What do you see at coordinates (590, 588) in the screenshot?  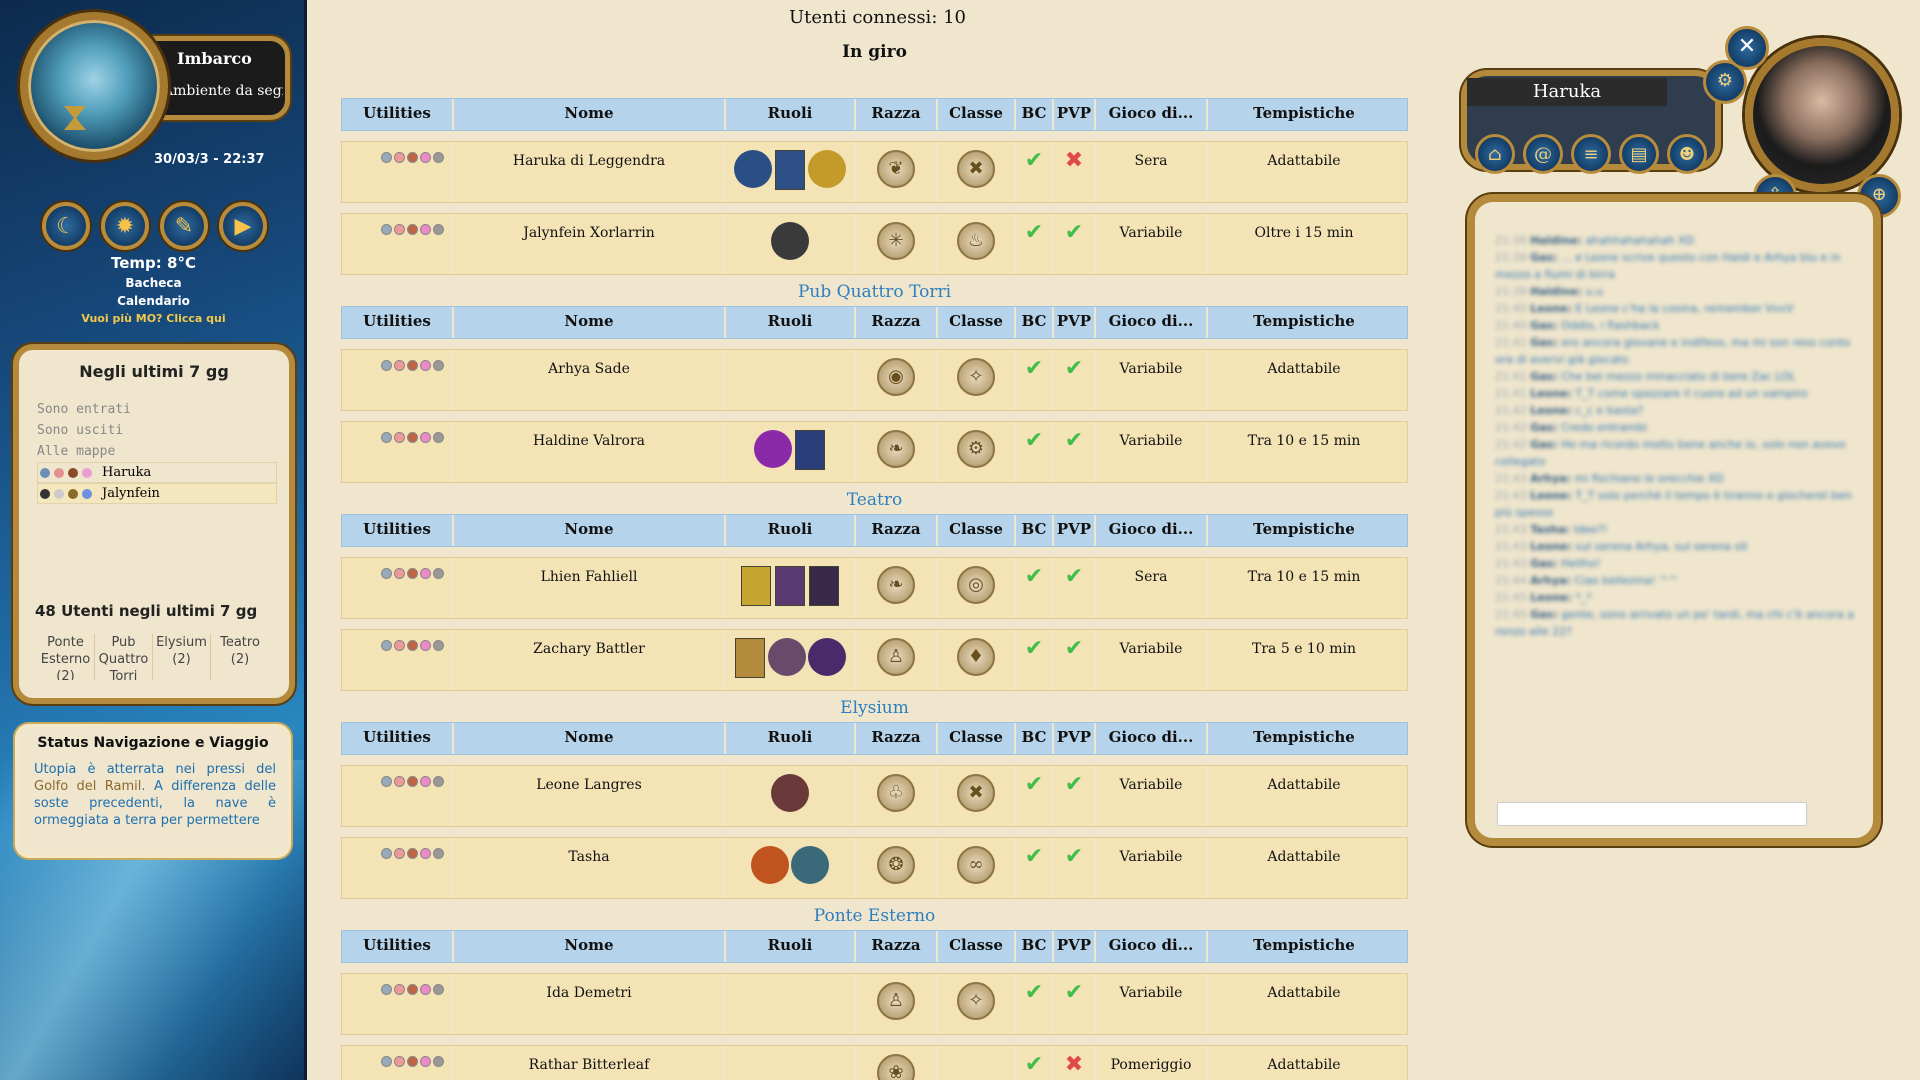 I see `user-name: Lhien Fahliell` at bounding box center [590, 588].